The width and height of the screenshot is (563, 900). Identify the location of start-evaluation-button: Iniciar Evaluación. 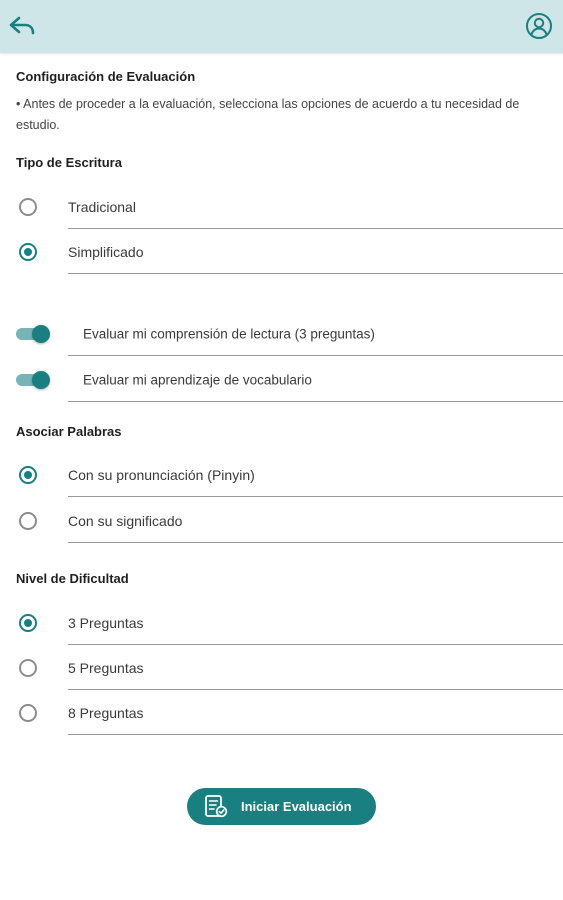
(281, 806).